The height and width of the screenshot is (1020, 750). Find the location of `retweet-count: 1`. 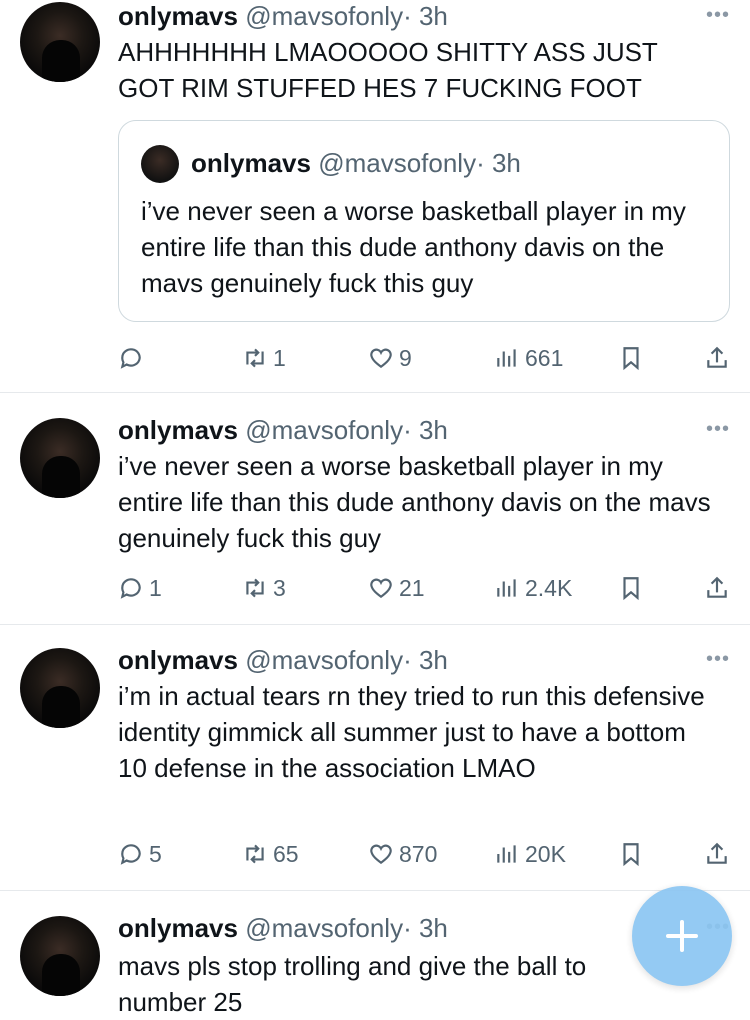

retweet-count: 1 is located at coordinates (279, 357).